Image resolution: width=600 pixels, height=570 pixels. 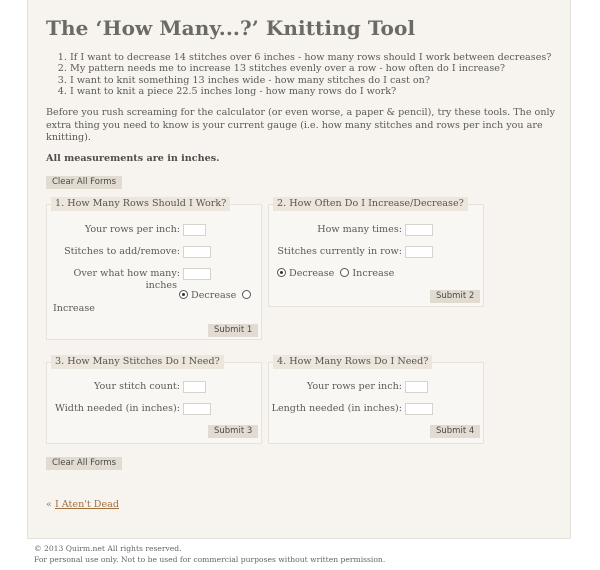 What do you see at coordinates (419, 409) in the screenshot?
I see `length-needed-input` at bounding box center [419, 409].